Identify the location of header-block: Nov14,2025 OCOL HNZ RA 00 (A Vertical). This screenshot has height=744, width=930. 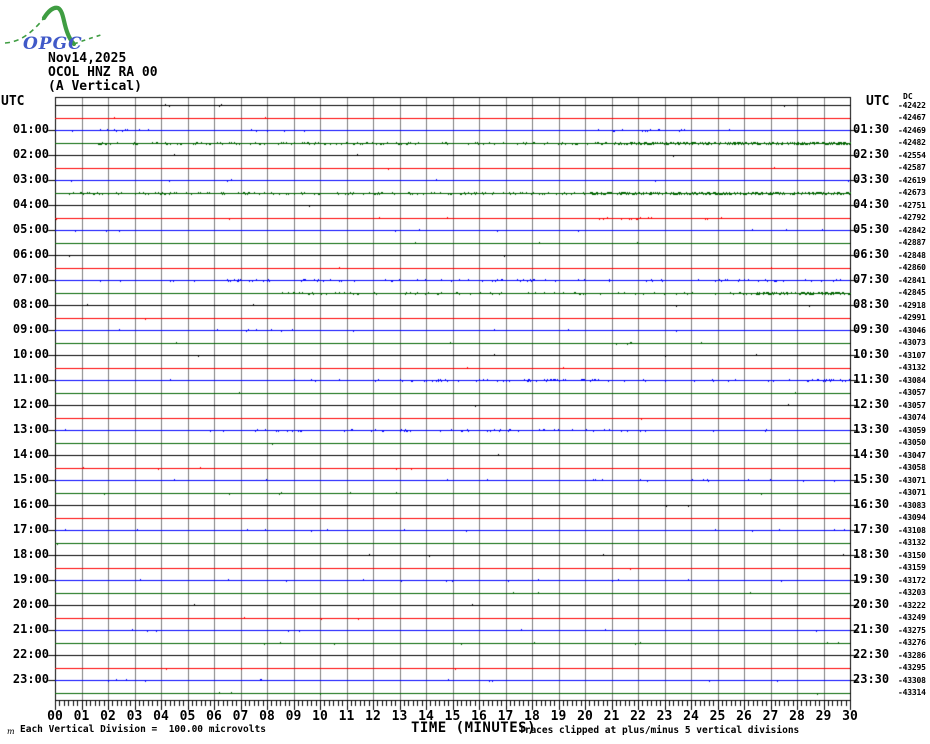
(103, 73).